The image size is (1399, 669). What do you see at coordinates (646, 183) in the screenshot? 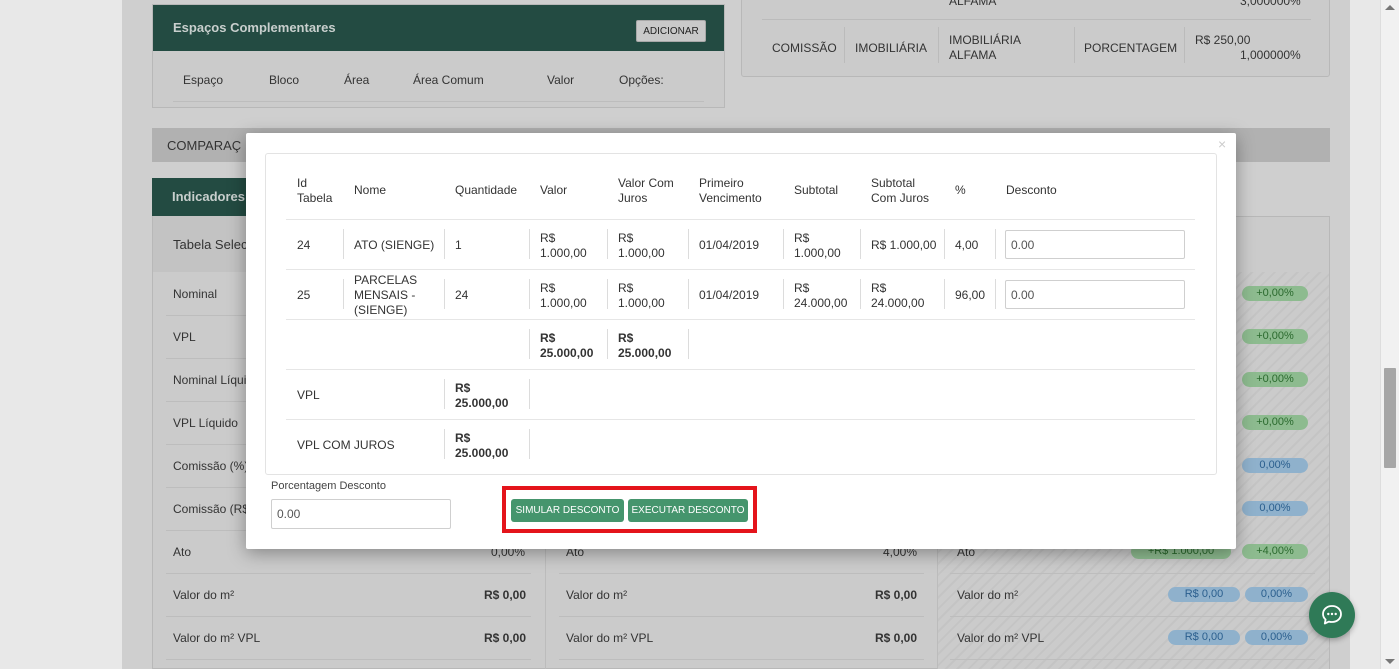
I see `header-valor-juros-line1: Valor Com` at bounding box center [646, 183].